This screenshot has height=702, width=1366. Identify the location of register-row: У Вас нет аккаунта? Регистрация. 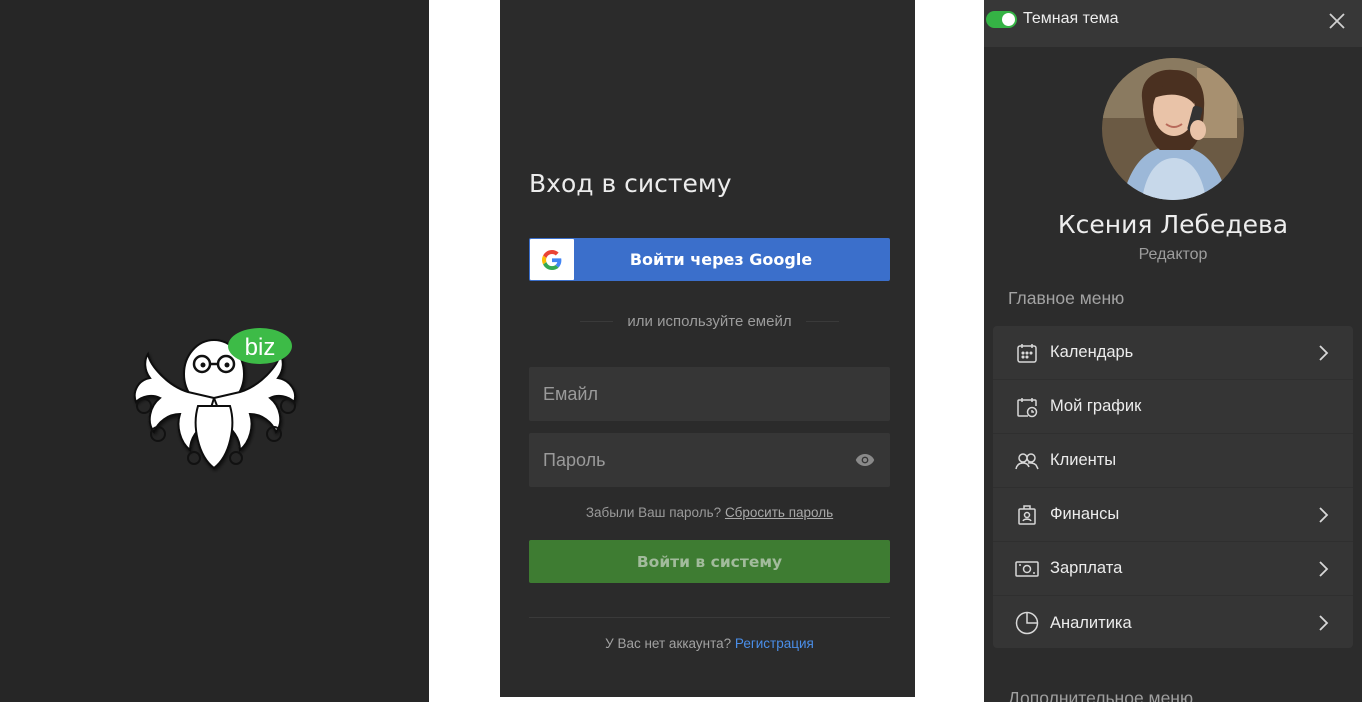
(709, 643).